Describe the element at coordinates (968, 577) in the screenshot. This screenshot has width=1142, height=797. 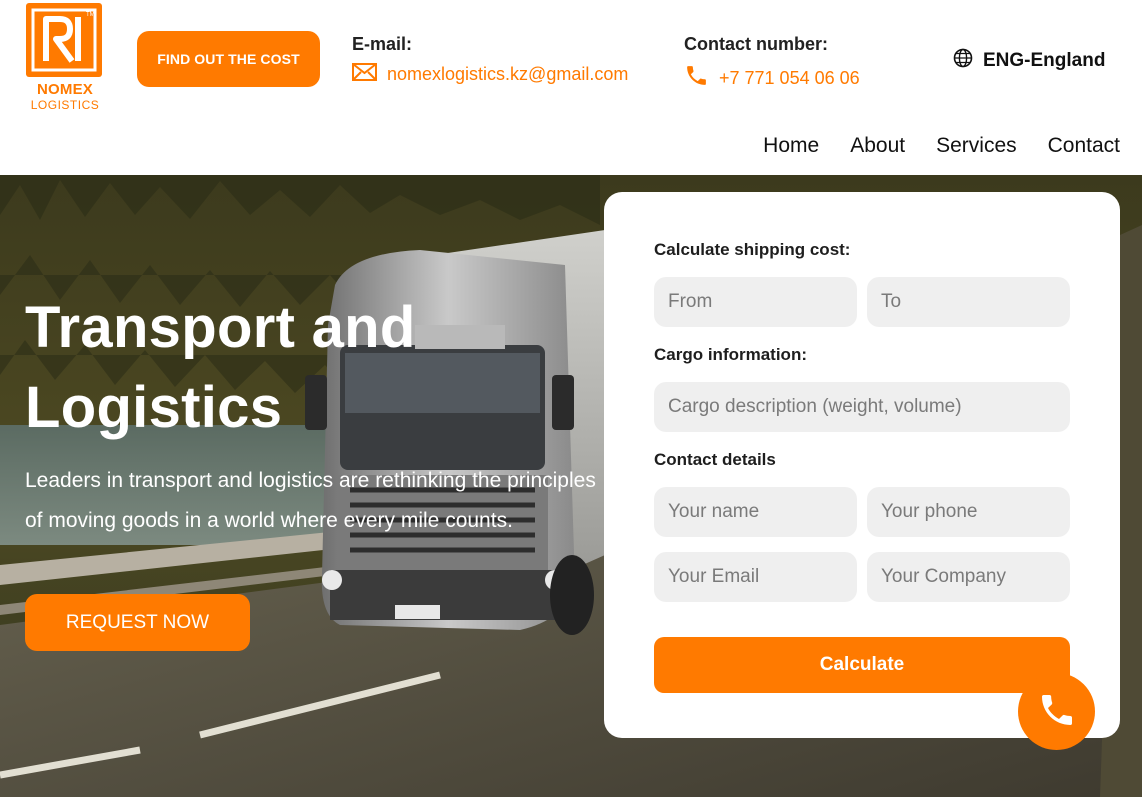
I see `company-input` at that location.